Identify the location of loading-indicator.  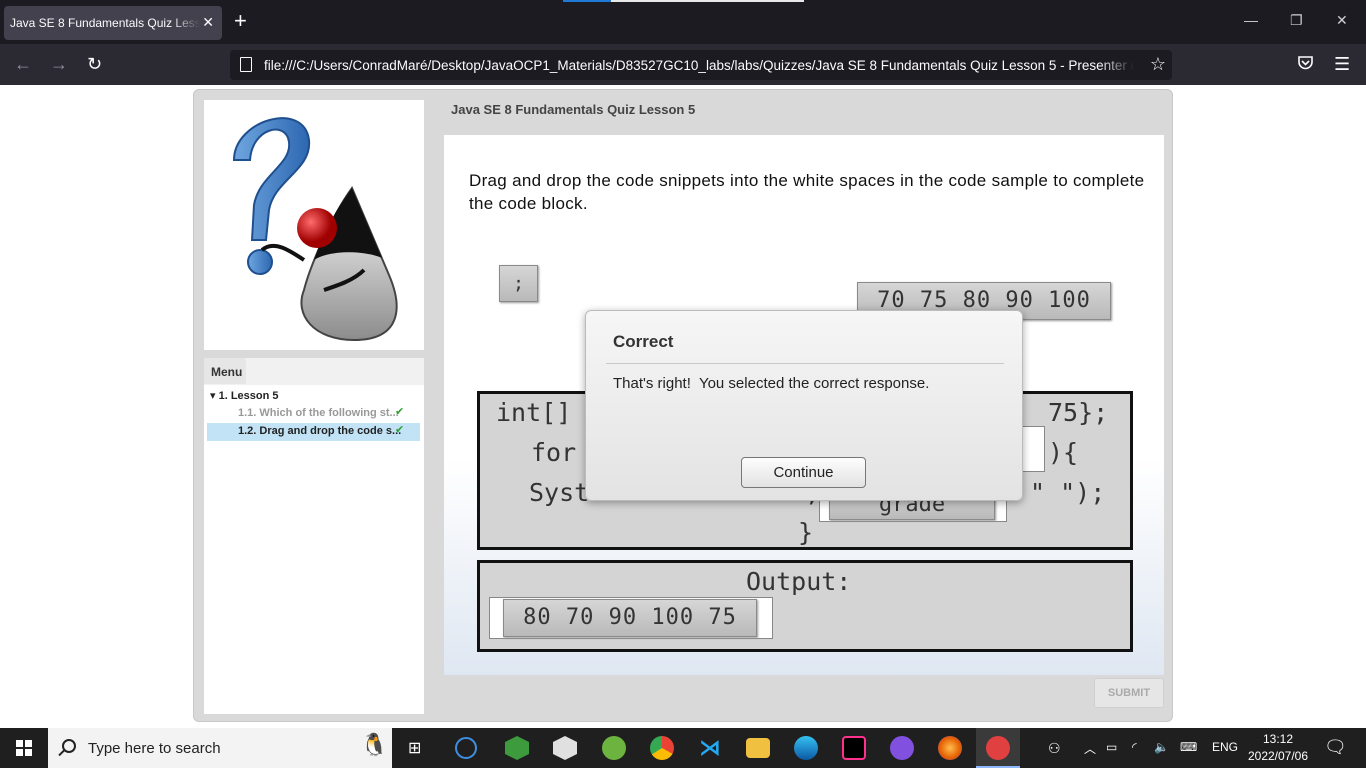
(683, 1).